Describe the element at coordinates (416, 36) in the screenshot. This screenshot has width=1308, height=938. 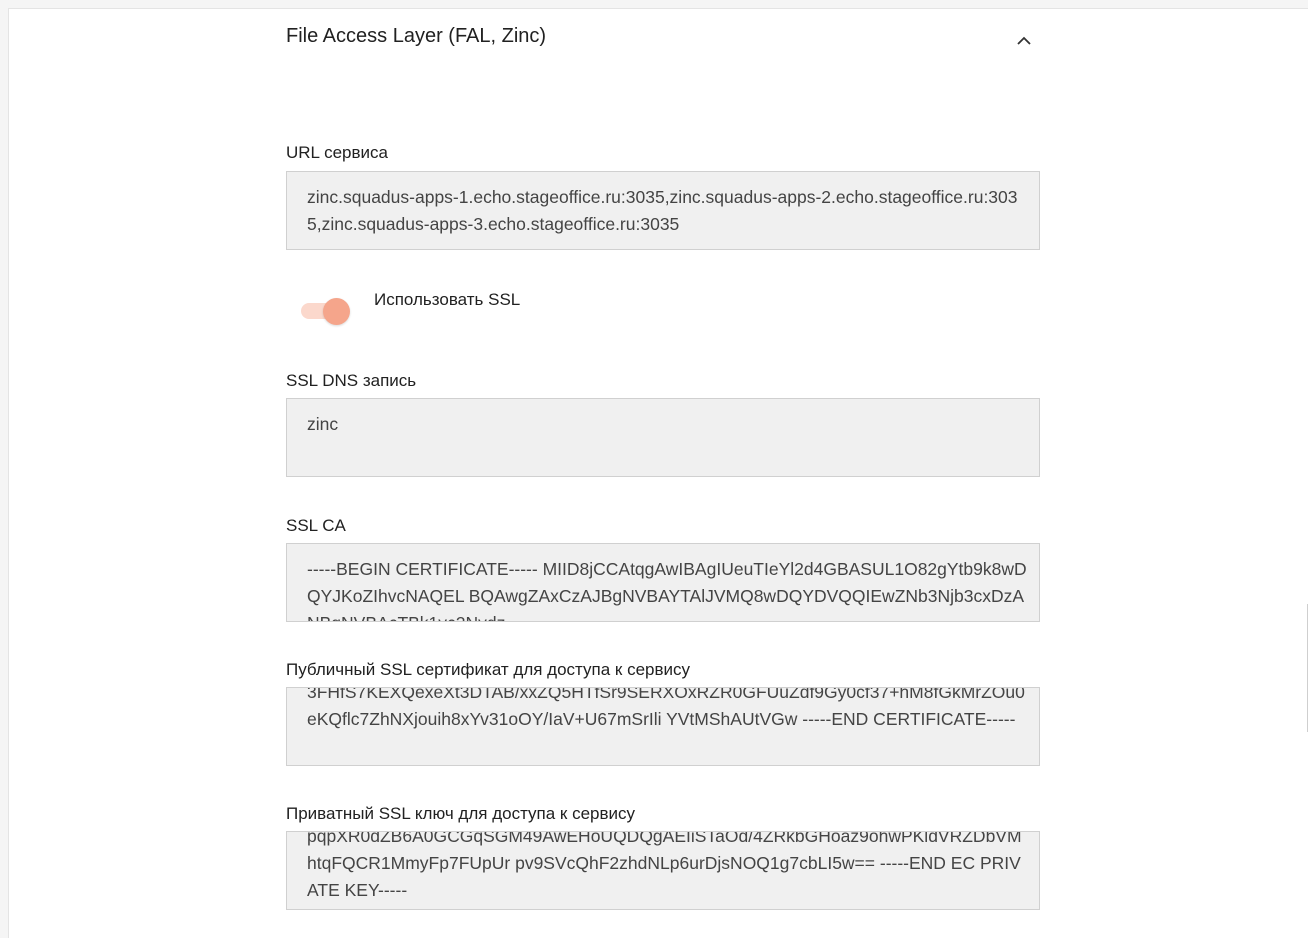
I see `section-title: File Access Layer (FAL, Zinc)` at that location.